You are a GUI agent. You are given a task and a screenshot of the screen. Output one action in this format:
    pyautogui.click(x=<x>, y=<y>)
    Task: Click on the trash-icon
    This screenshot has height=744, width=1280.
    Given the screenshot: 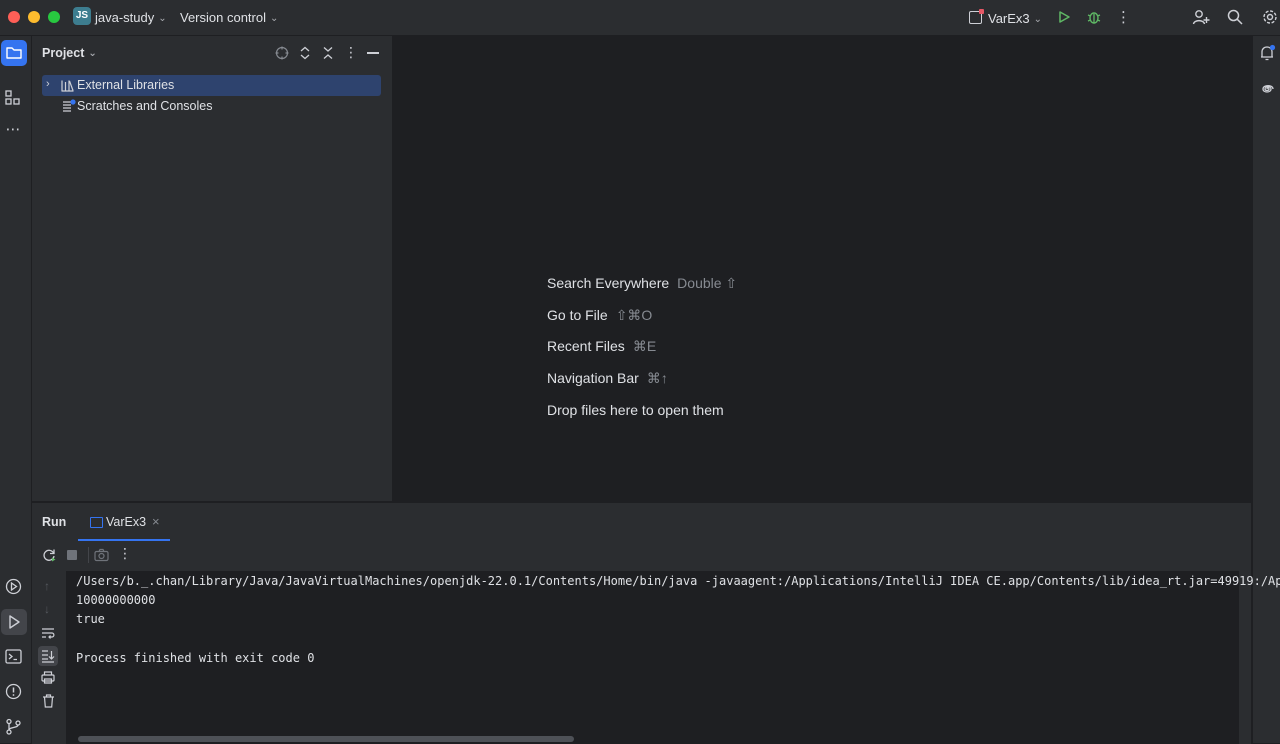 What is the action you would take?
    pyautogui.click(x=48, y=701)
    